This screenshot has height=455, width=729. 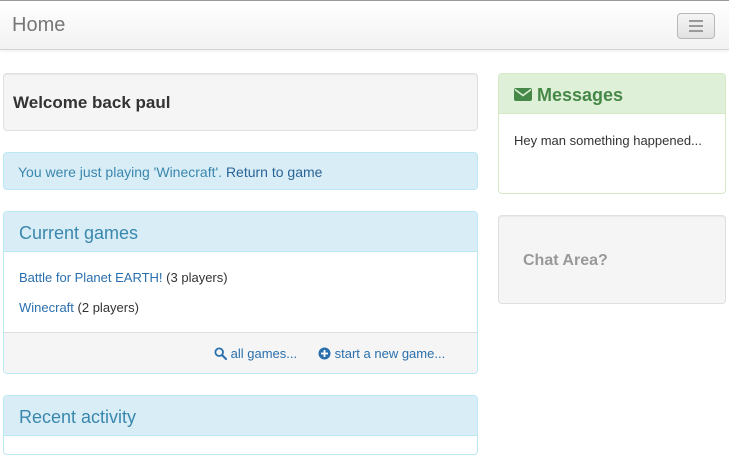 I want to click on menu-toggle-button, so click(x=696, y=26).